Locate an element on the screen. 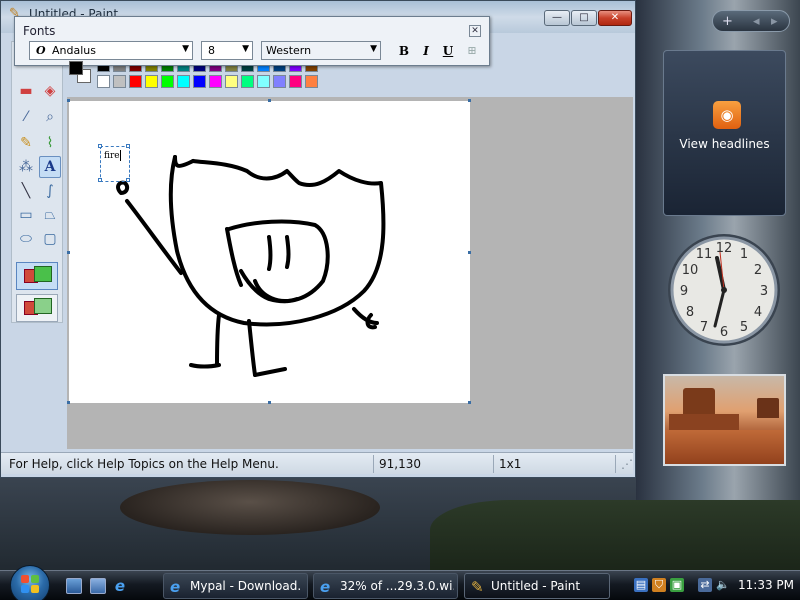 The height and width of the screenshot is (600, 800). resize-grip-icon: ⋰ is located at coordinates (627, 464).